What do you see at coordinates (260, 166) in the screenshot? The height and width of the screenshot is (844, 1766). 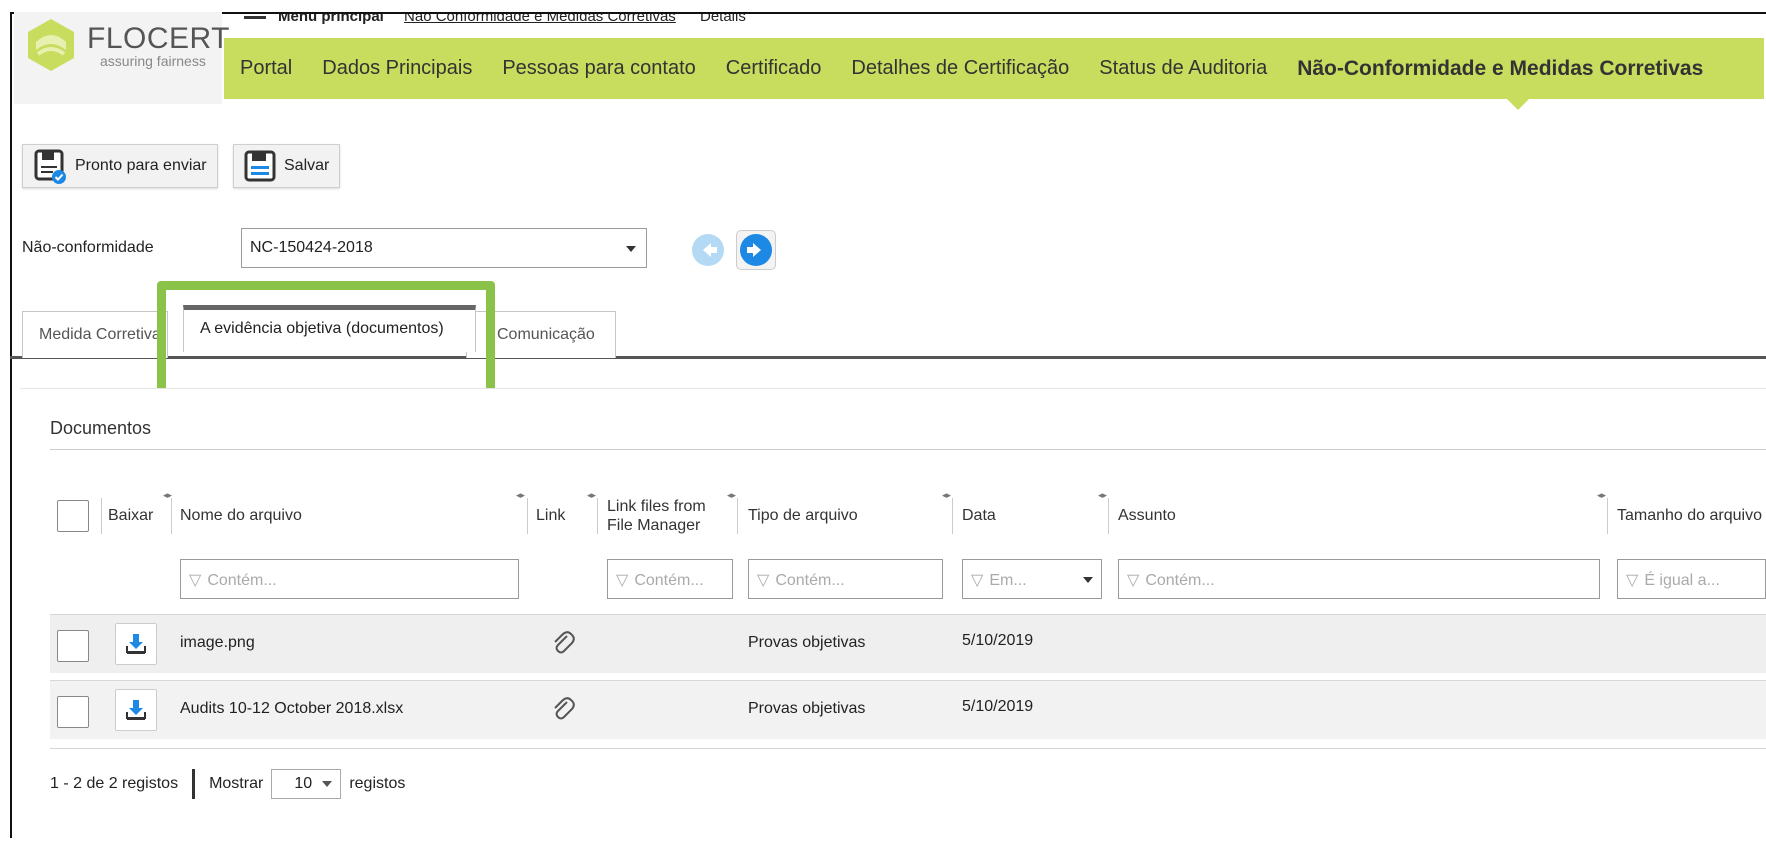 I see `save-icon` at bounding box center [260, 166].